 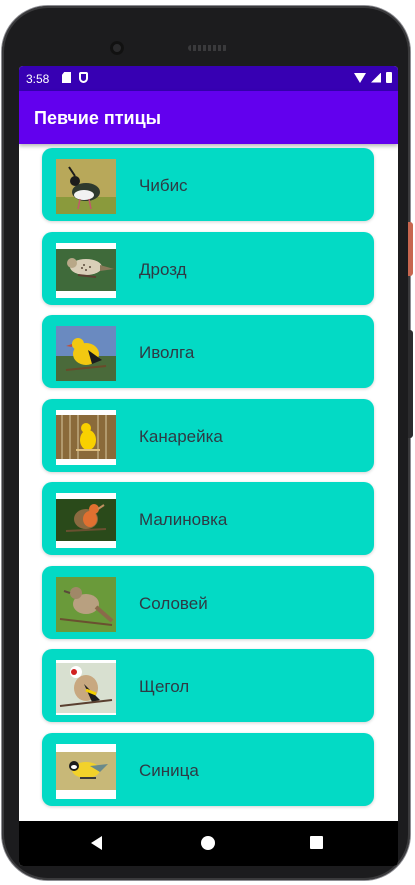 What do you see at coordinates (117, 48) in the screenshot?
I see `front-camera` at bounding box center [117, 48].